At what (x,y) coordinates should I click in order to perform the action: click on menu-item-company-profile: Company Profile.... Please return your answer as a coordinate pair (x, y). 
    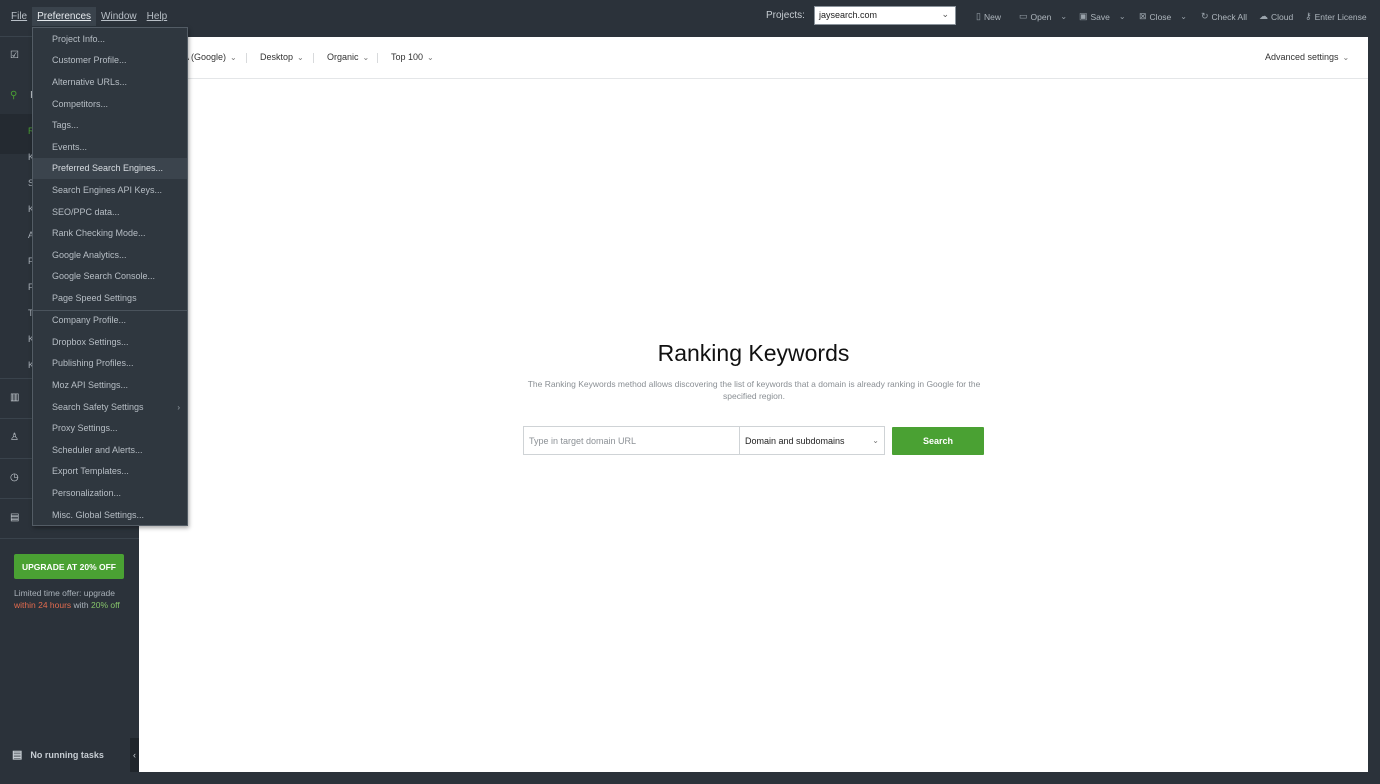
    Looking at the image, I should click on (110, 320).